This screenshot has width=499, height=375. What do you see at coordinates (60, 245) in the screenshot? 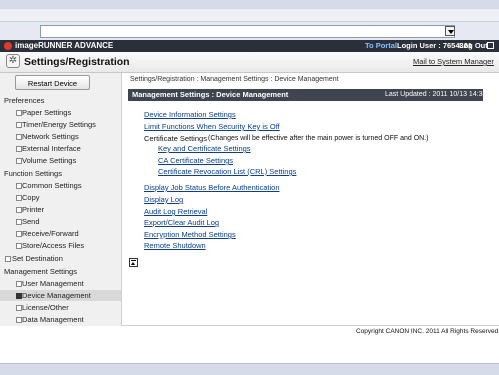
I see `sidebar-item-store-access-files: Store/Access Files` at bounding box center [60, 245].